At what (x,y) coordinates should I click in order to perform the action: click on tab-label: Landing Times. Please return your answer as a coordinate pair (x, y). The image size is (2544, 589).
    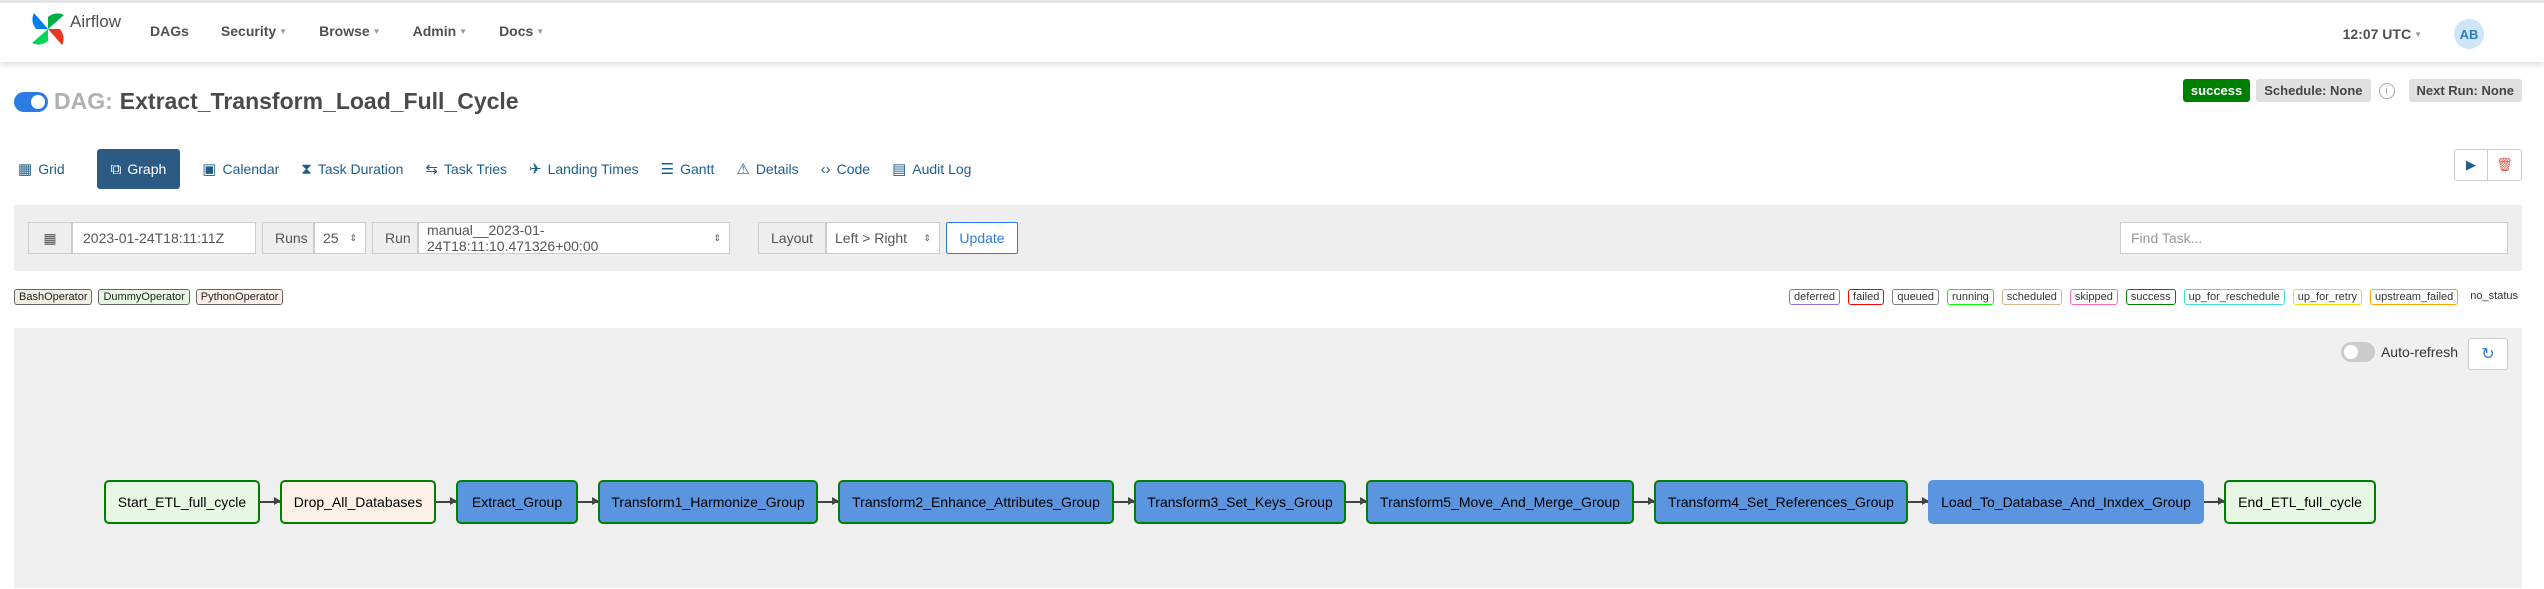
    Looking at the image, I should click on (593, 169).